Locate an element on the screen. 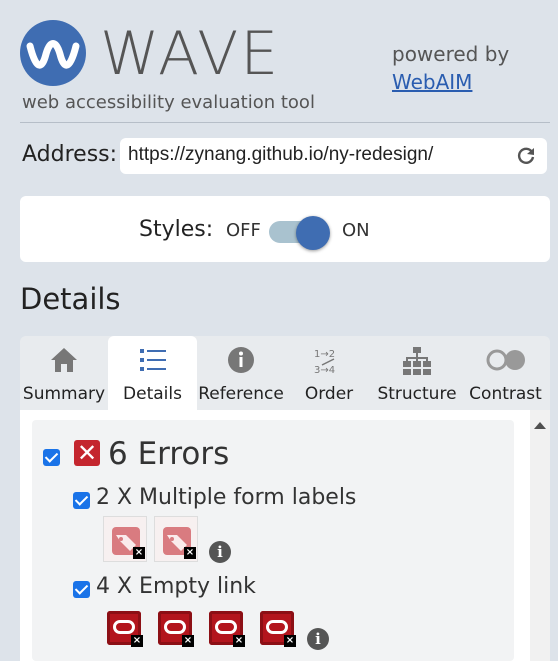 This screenshot has height=661, width=558. address-input: https://zynang.github.io/ny-redesign/ is located at coordinates (333, 156).